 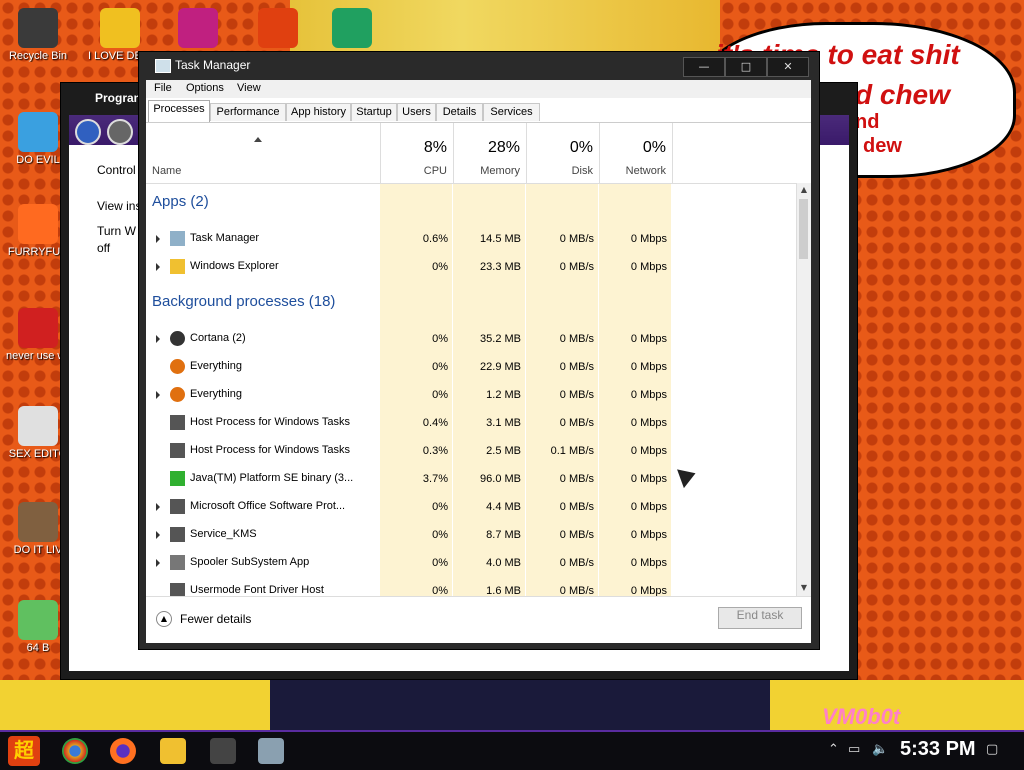 I want to click on scroll-down-icon: ▼, so click(x=804, y=589).